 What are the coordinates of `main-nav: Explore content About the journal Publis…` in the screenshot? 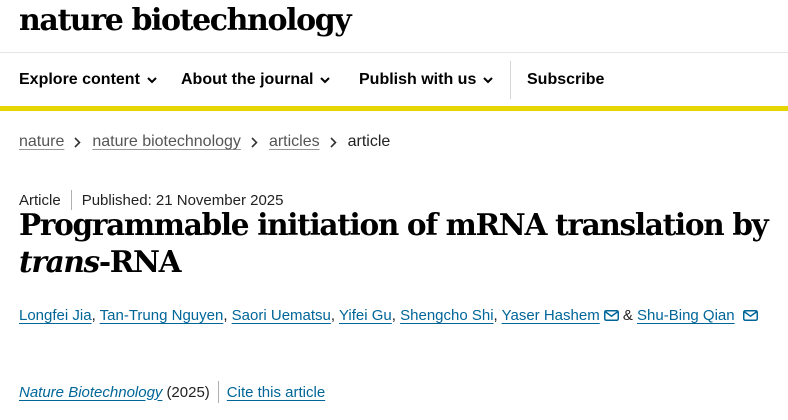 It's located at (394, 82).